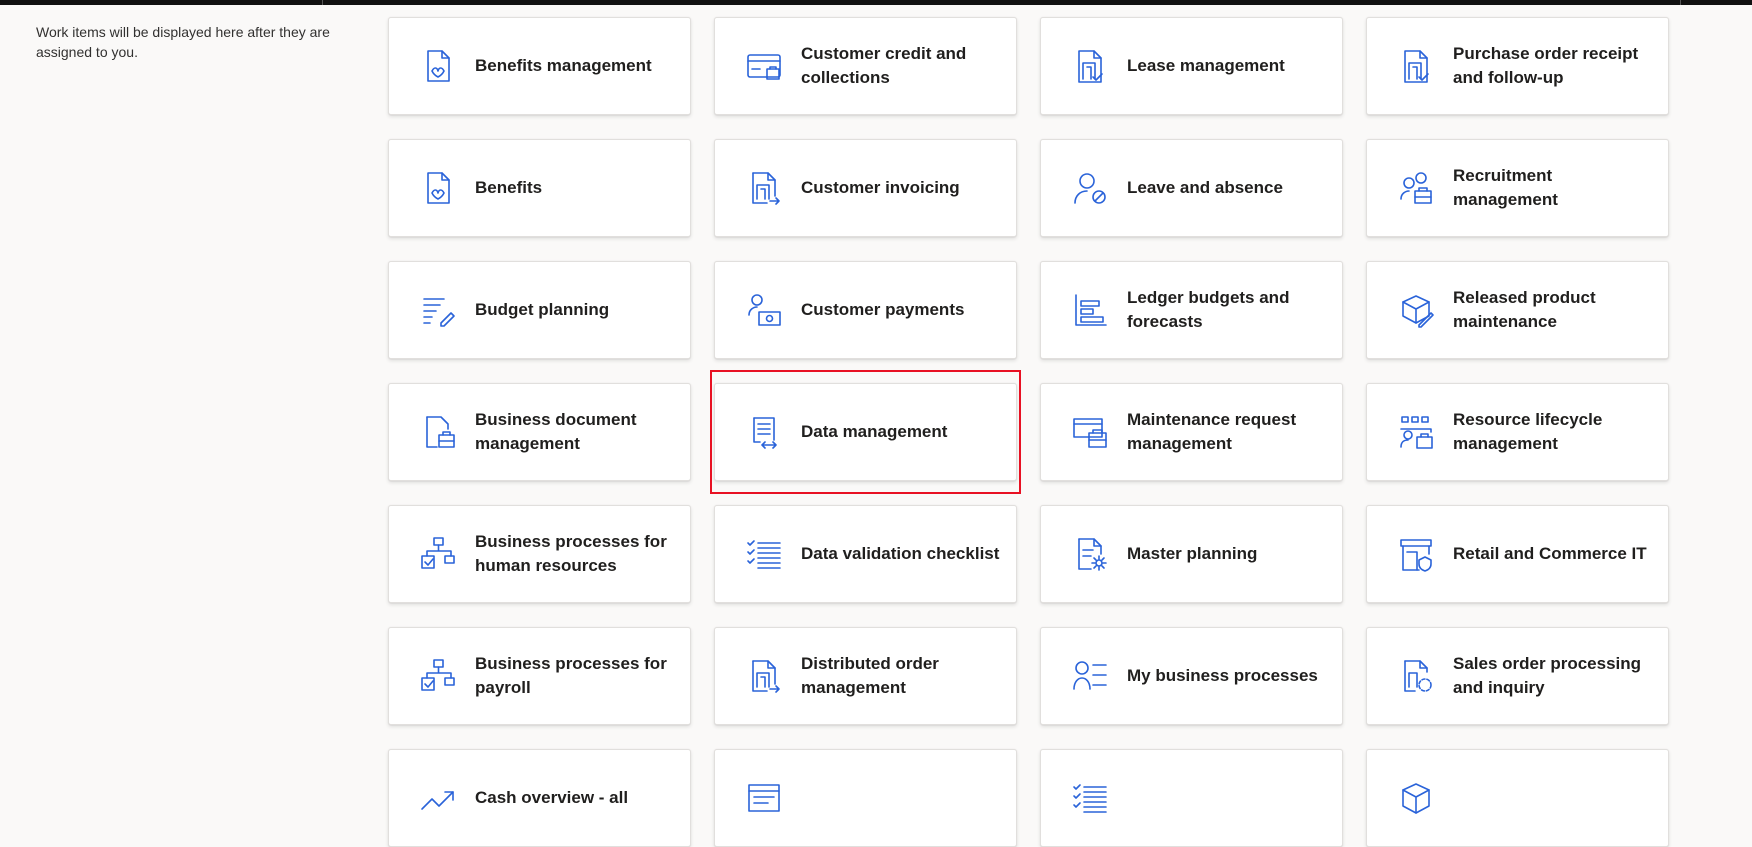 The image size is (1752, 847). What do you see at coordinates (571, 675) in the screenshot?
I see `workspace-tile-label: Business processes for payroll` at bounding box center [571, 675].